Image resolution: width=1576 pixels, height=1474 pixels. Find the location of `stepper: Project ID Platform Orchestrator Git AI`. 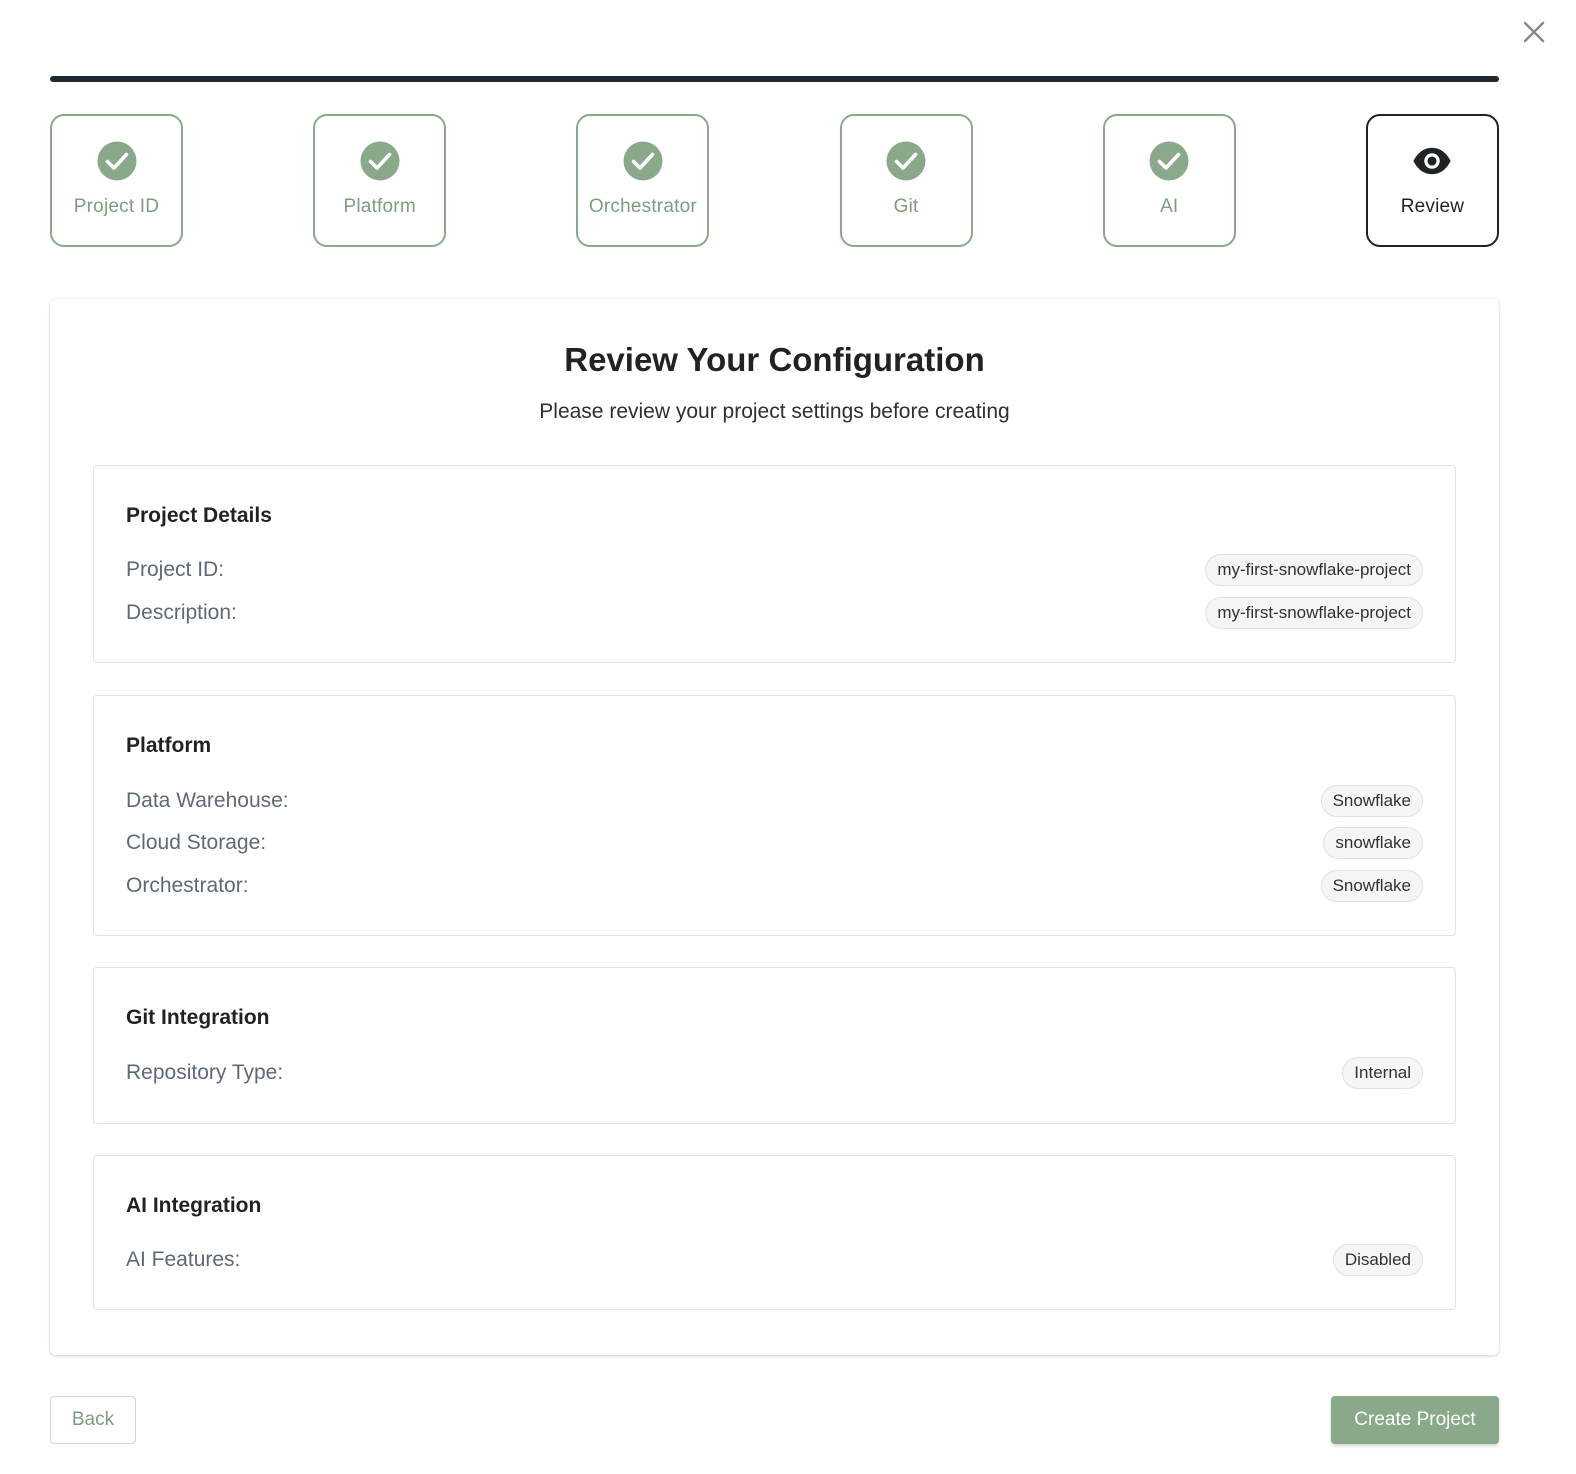

stepper: Project ID Platform Orchestrator Git AI is located at coordinates (774, 180).